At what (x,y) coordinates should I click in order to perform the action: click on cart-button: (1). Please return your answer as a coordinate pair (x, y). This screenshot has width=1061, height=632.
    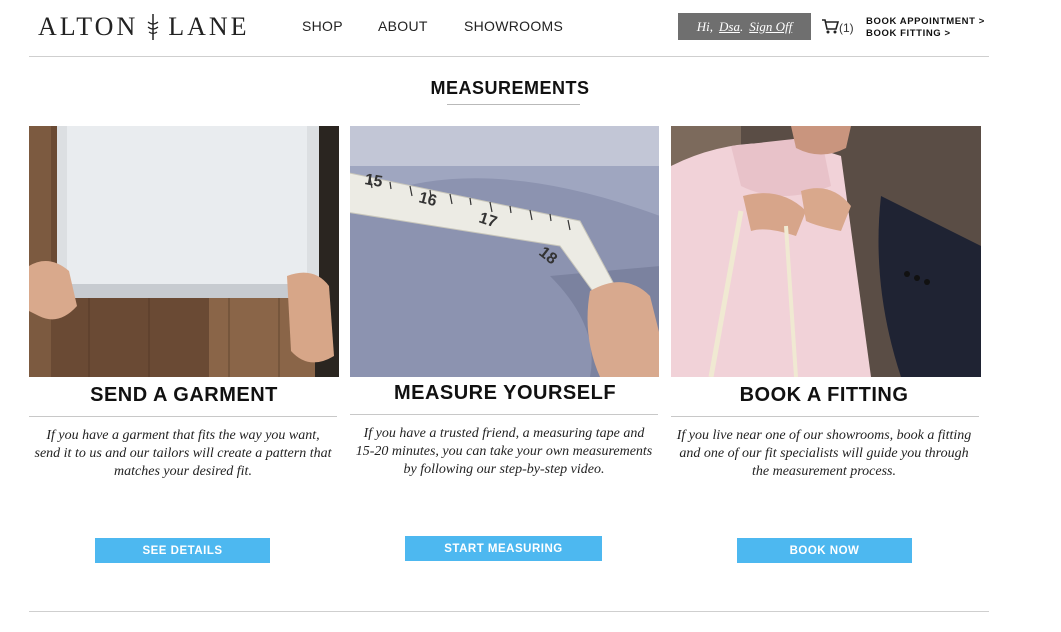
    Looking at the image, I should click on (838, 27).